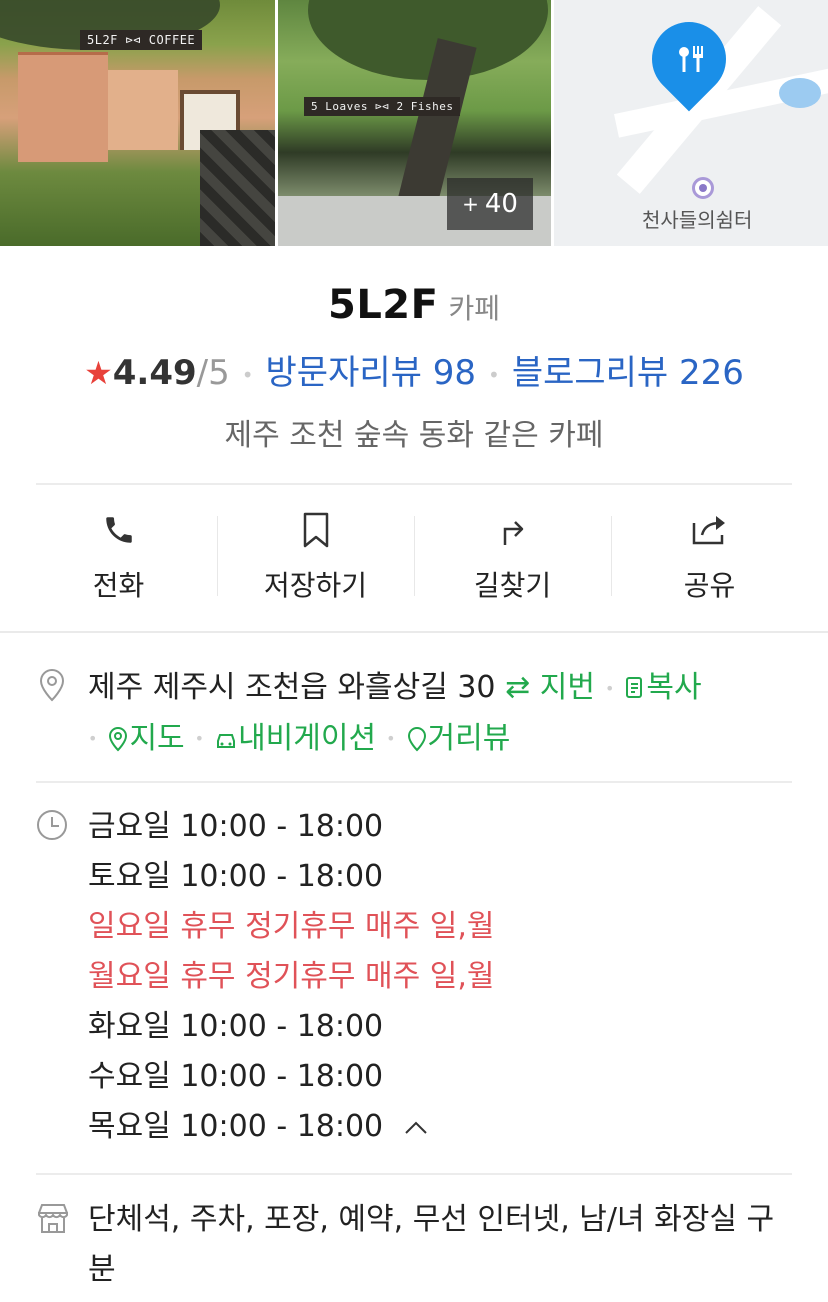 Image resolution: width=828 pixels, height=1302 pixels. What do you see at coordinates (416, 1128) in the screenshot?
I see `collapse-chevron-icon` at bounding box center [416, 1128].